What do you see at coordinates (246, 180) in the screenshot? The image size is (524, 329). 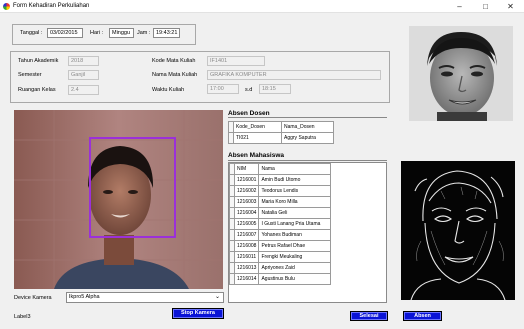 I see `cell-nim: 1216001` at bounding box center [246, 180].